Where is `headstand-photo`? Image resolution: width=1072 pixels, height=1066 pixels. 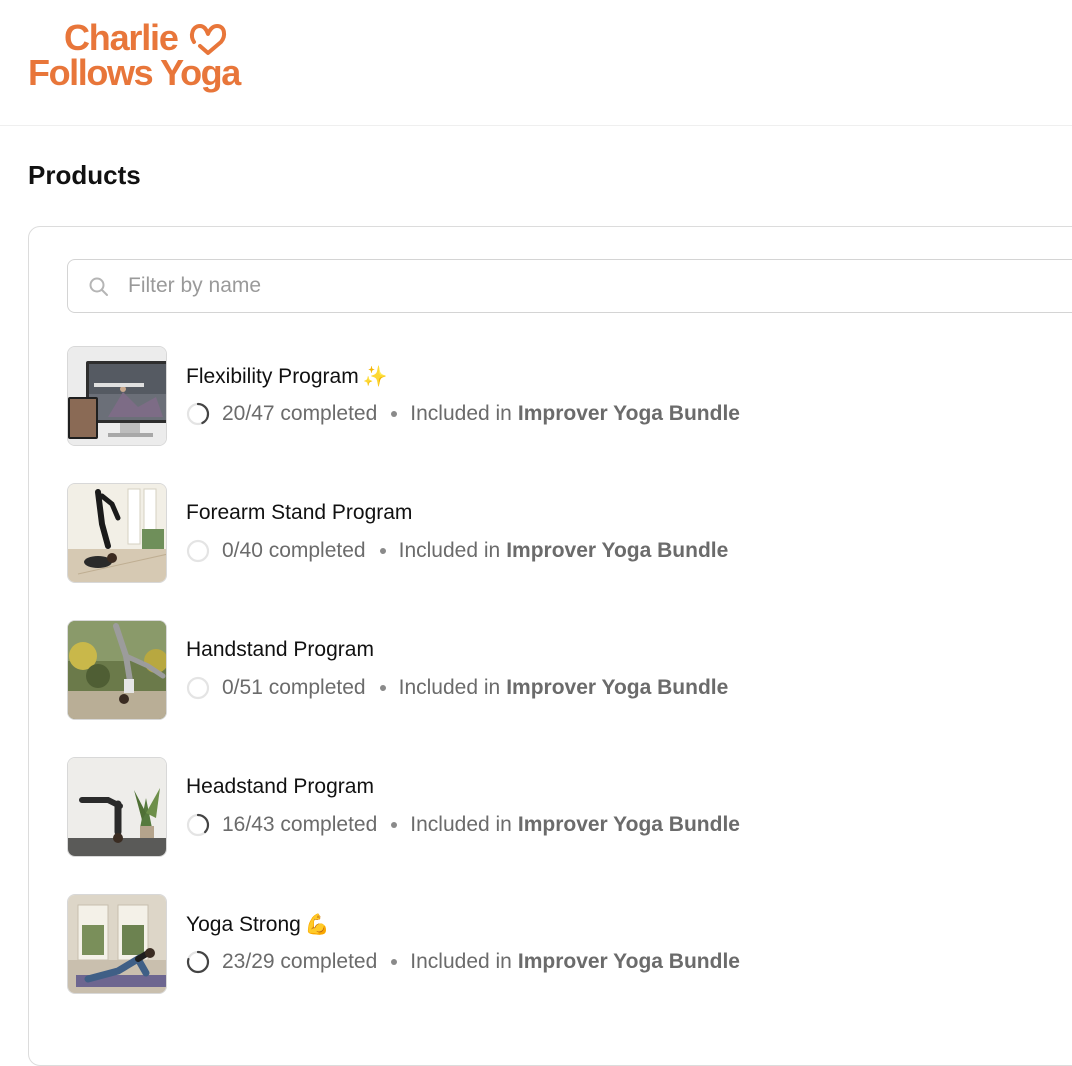
headstand-photo is located at coordinates (117, 807).